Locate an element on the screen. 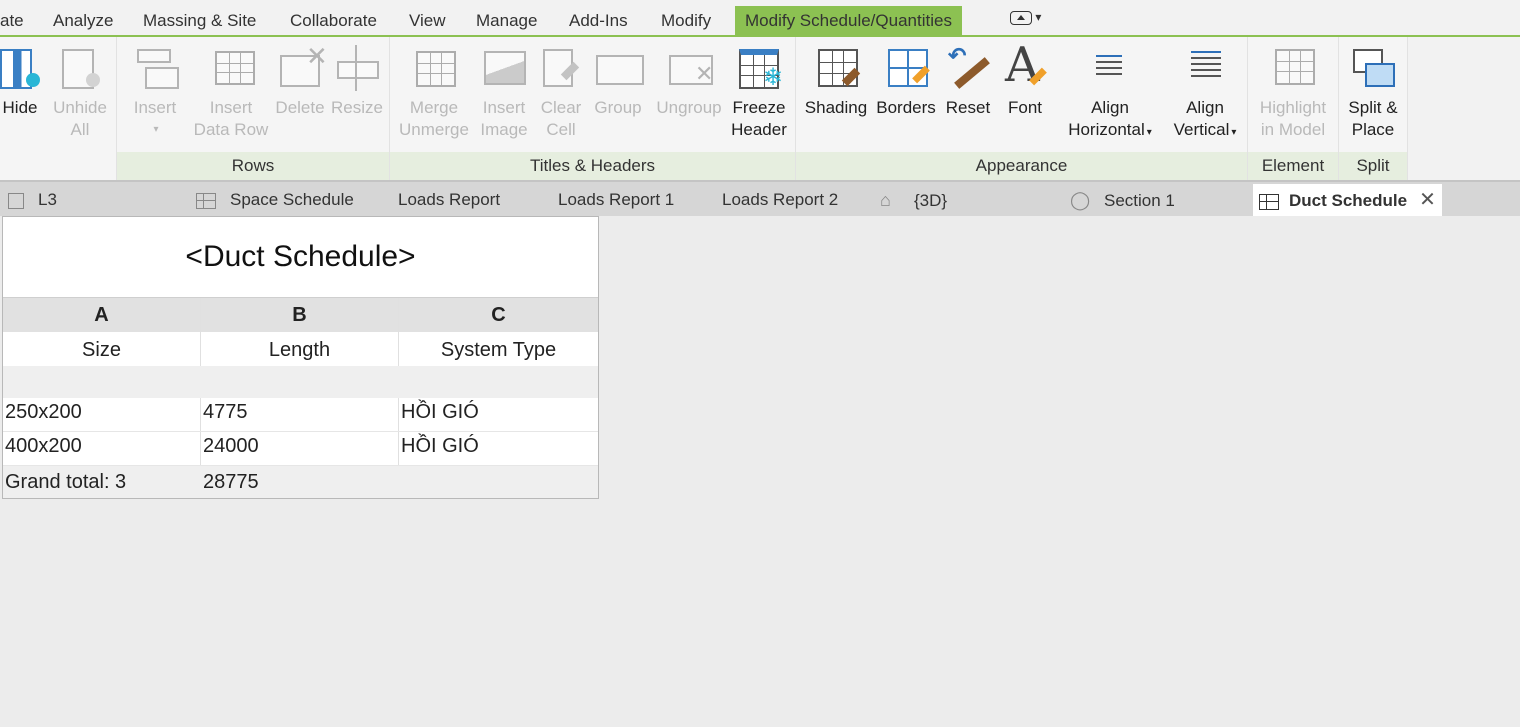 This screenshot has width=1520, height=727. font-icon: A is located at coordinates (1025, 67).